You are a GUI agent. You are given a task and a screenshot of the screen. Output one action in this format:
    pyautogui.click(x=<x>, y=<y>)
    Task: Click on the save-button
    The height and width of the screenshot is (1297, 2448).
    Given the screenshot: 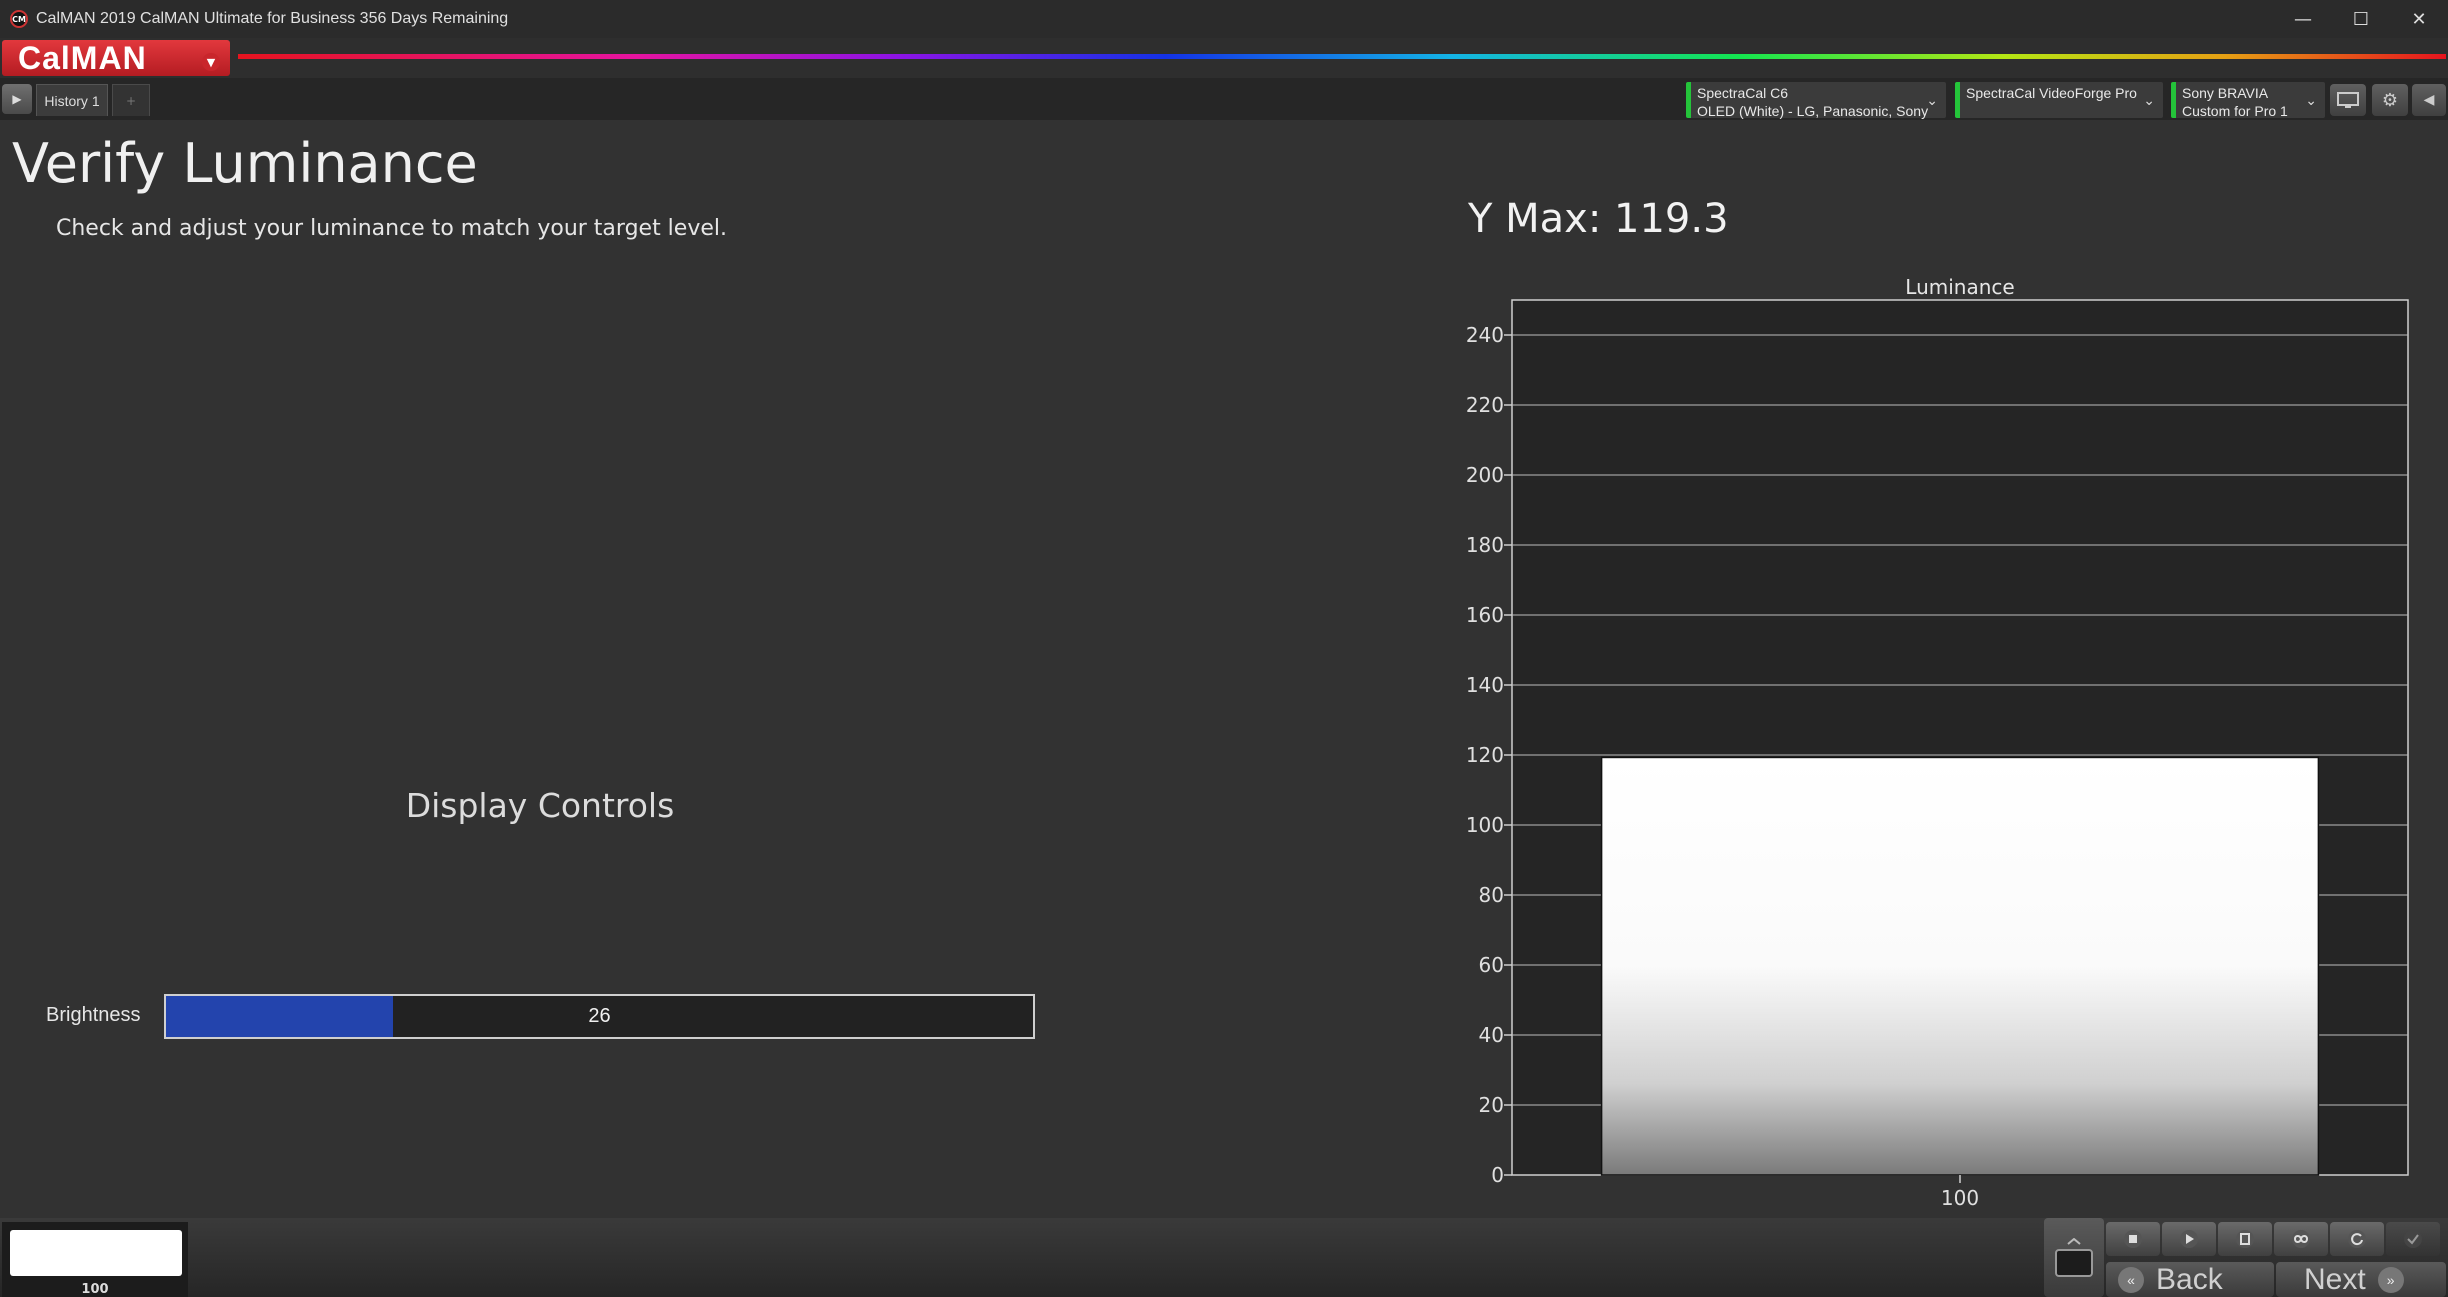 What is the action you would take?
    pyautogui.click(x=2245, y=1239)
    